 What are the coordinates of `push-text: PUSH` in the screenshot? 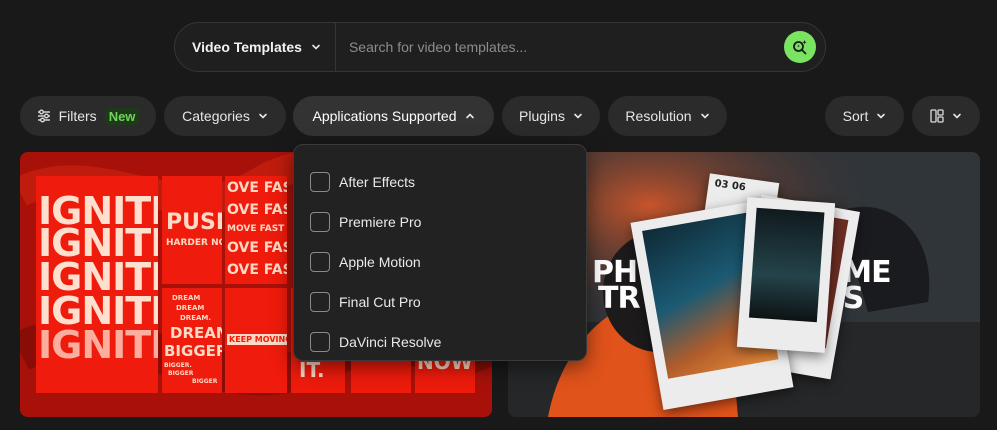 It's located at (194, 222).